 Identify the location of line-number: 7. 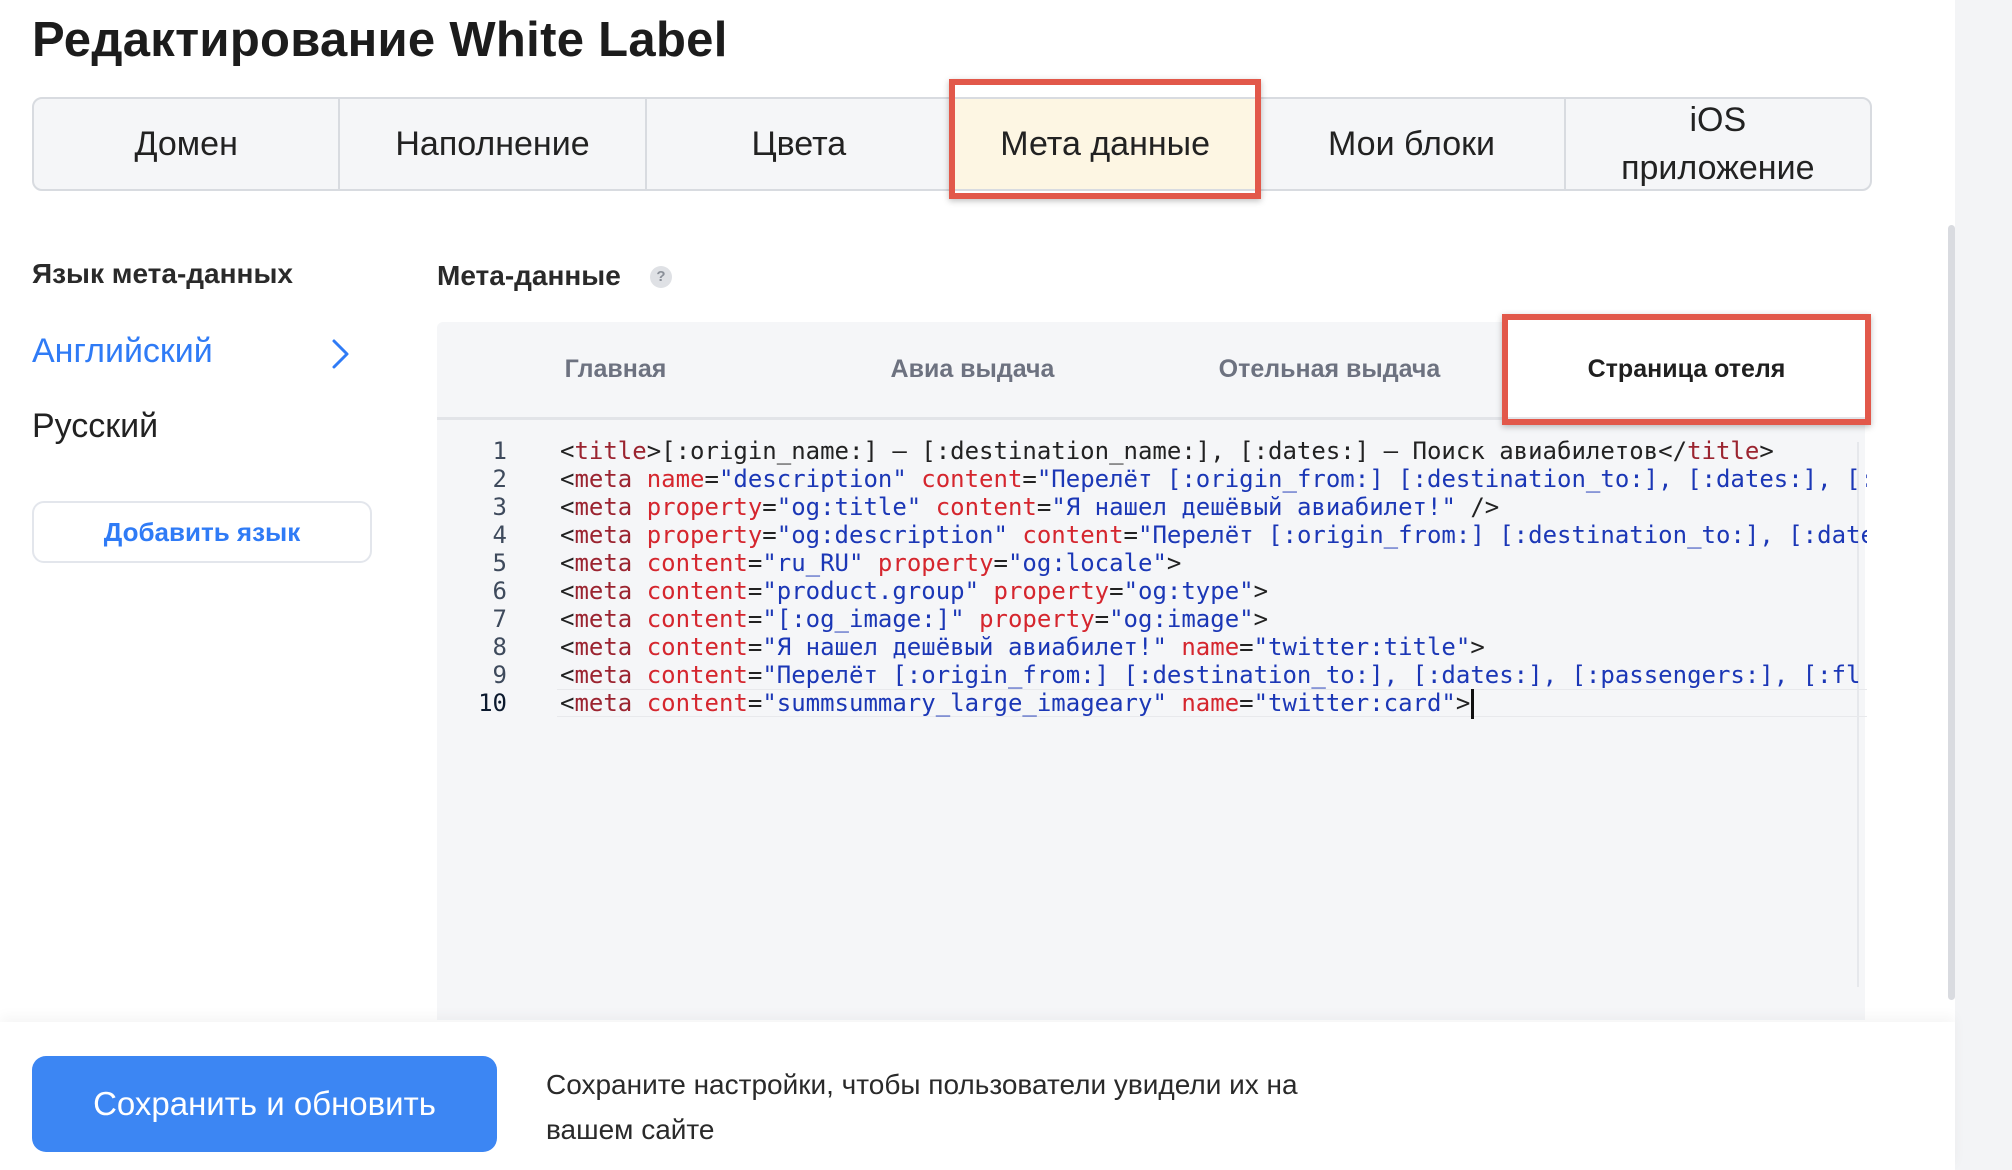
(499, 619).